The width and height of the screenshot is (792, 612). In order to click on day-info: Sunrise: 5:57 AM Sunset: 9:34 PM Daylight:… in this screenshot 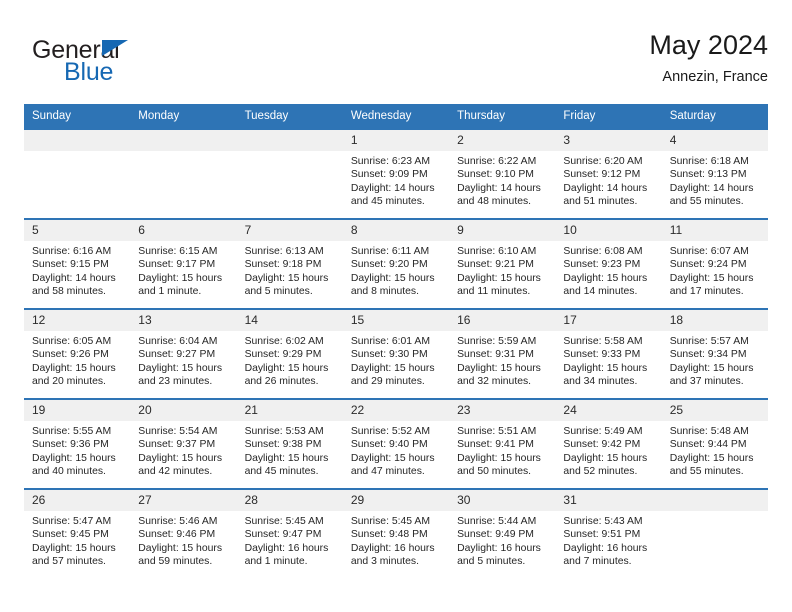, I will do `click(715, 360)`.